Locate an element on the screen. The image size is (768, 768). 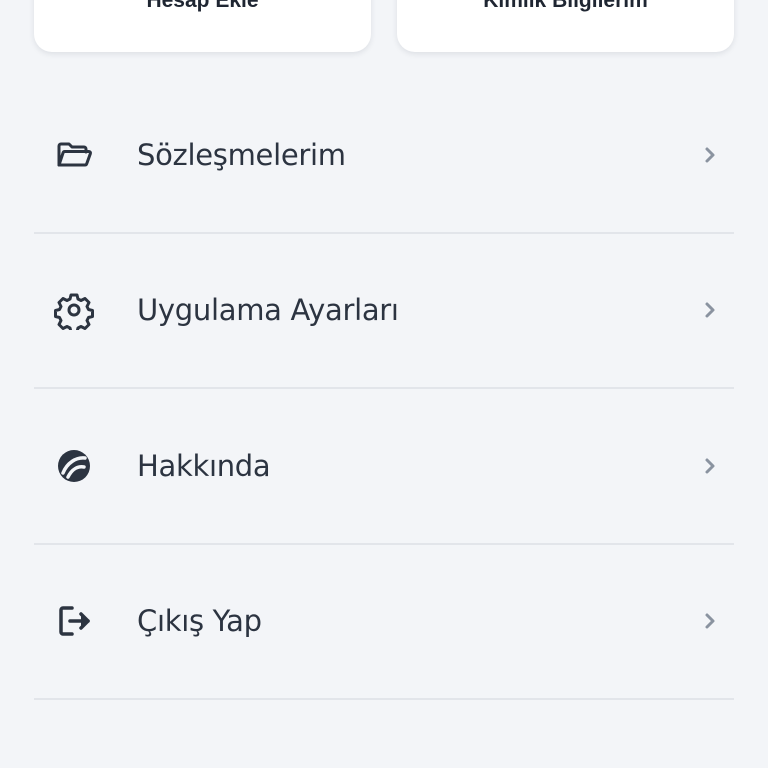
identity-info-button: Kimlik Bilgilerim is located at coordinates (565, 26).